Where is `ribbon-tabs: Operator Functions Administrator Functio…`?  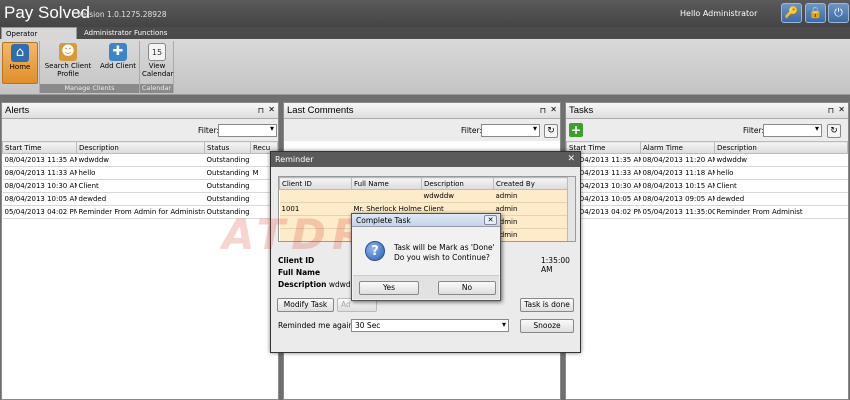
ribbon-tabs: Operator Functions Administrator Functio… is located at coordinates (425, 38).